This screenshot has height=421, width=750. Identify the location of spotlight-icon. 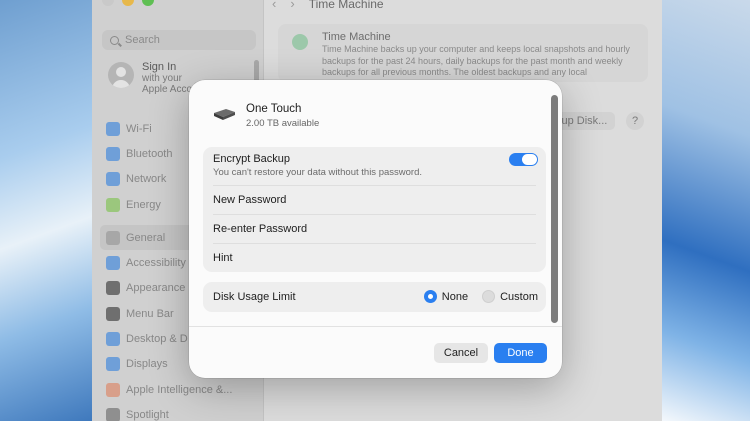
(113, 414).